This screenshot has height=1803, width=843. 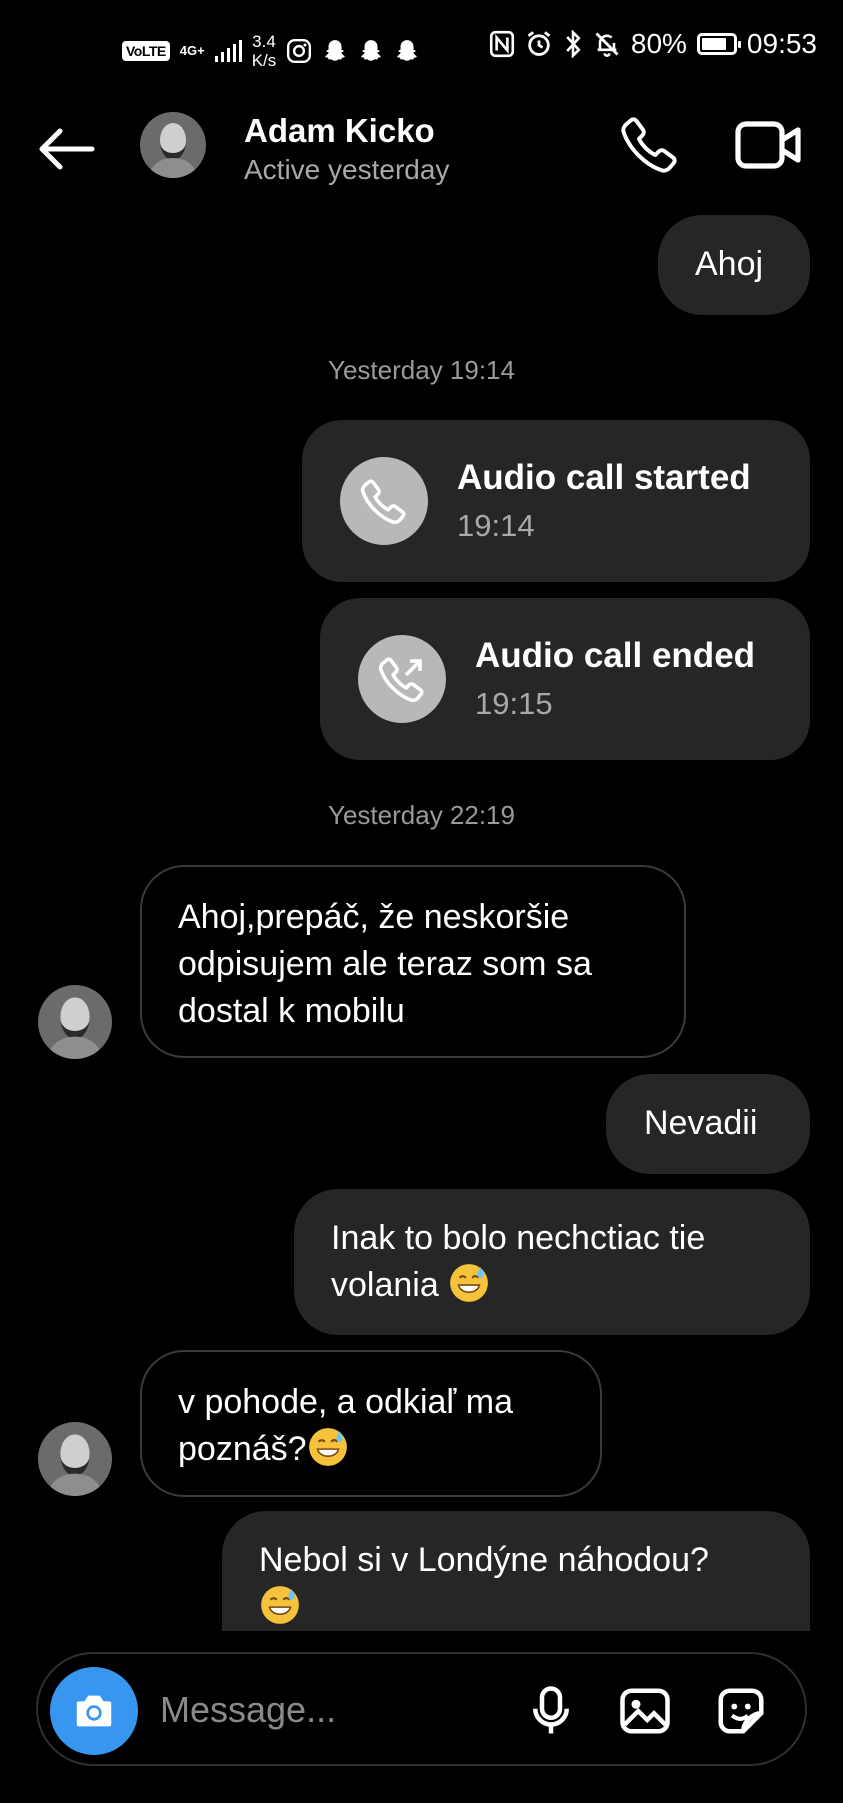 What do you see at coordinates (264, 51) in the screenshot?
I see `network-speed: 3.4 K/s` at bounding box center [264, 51].